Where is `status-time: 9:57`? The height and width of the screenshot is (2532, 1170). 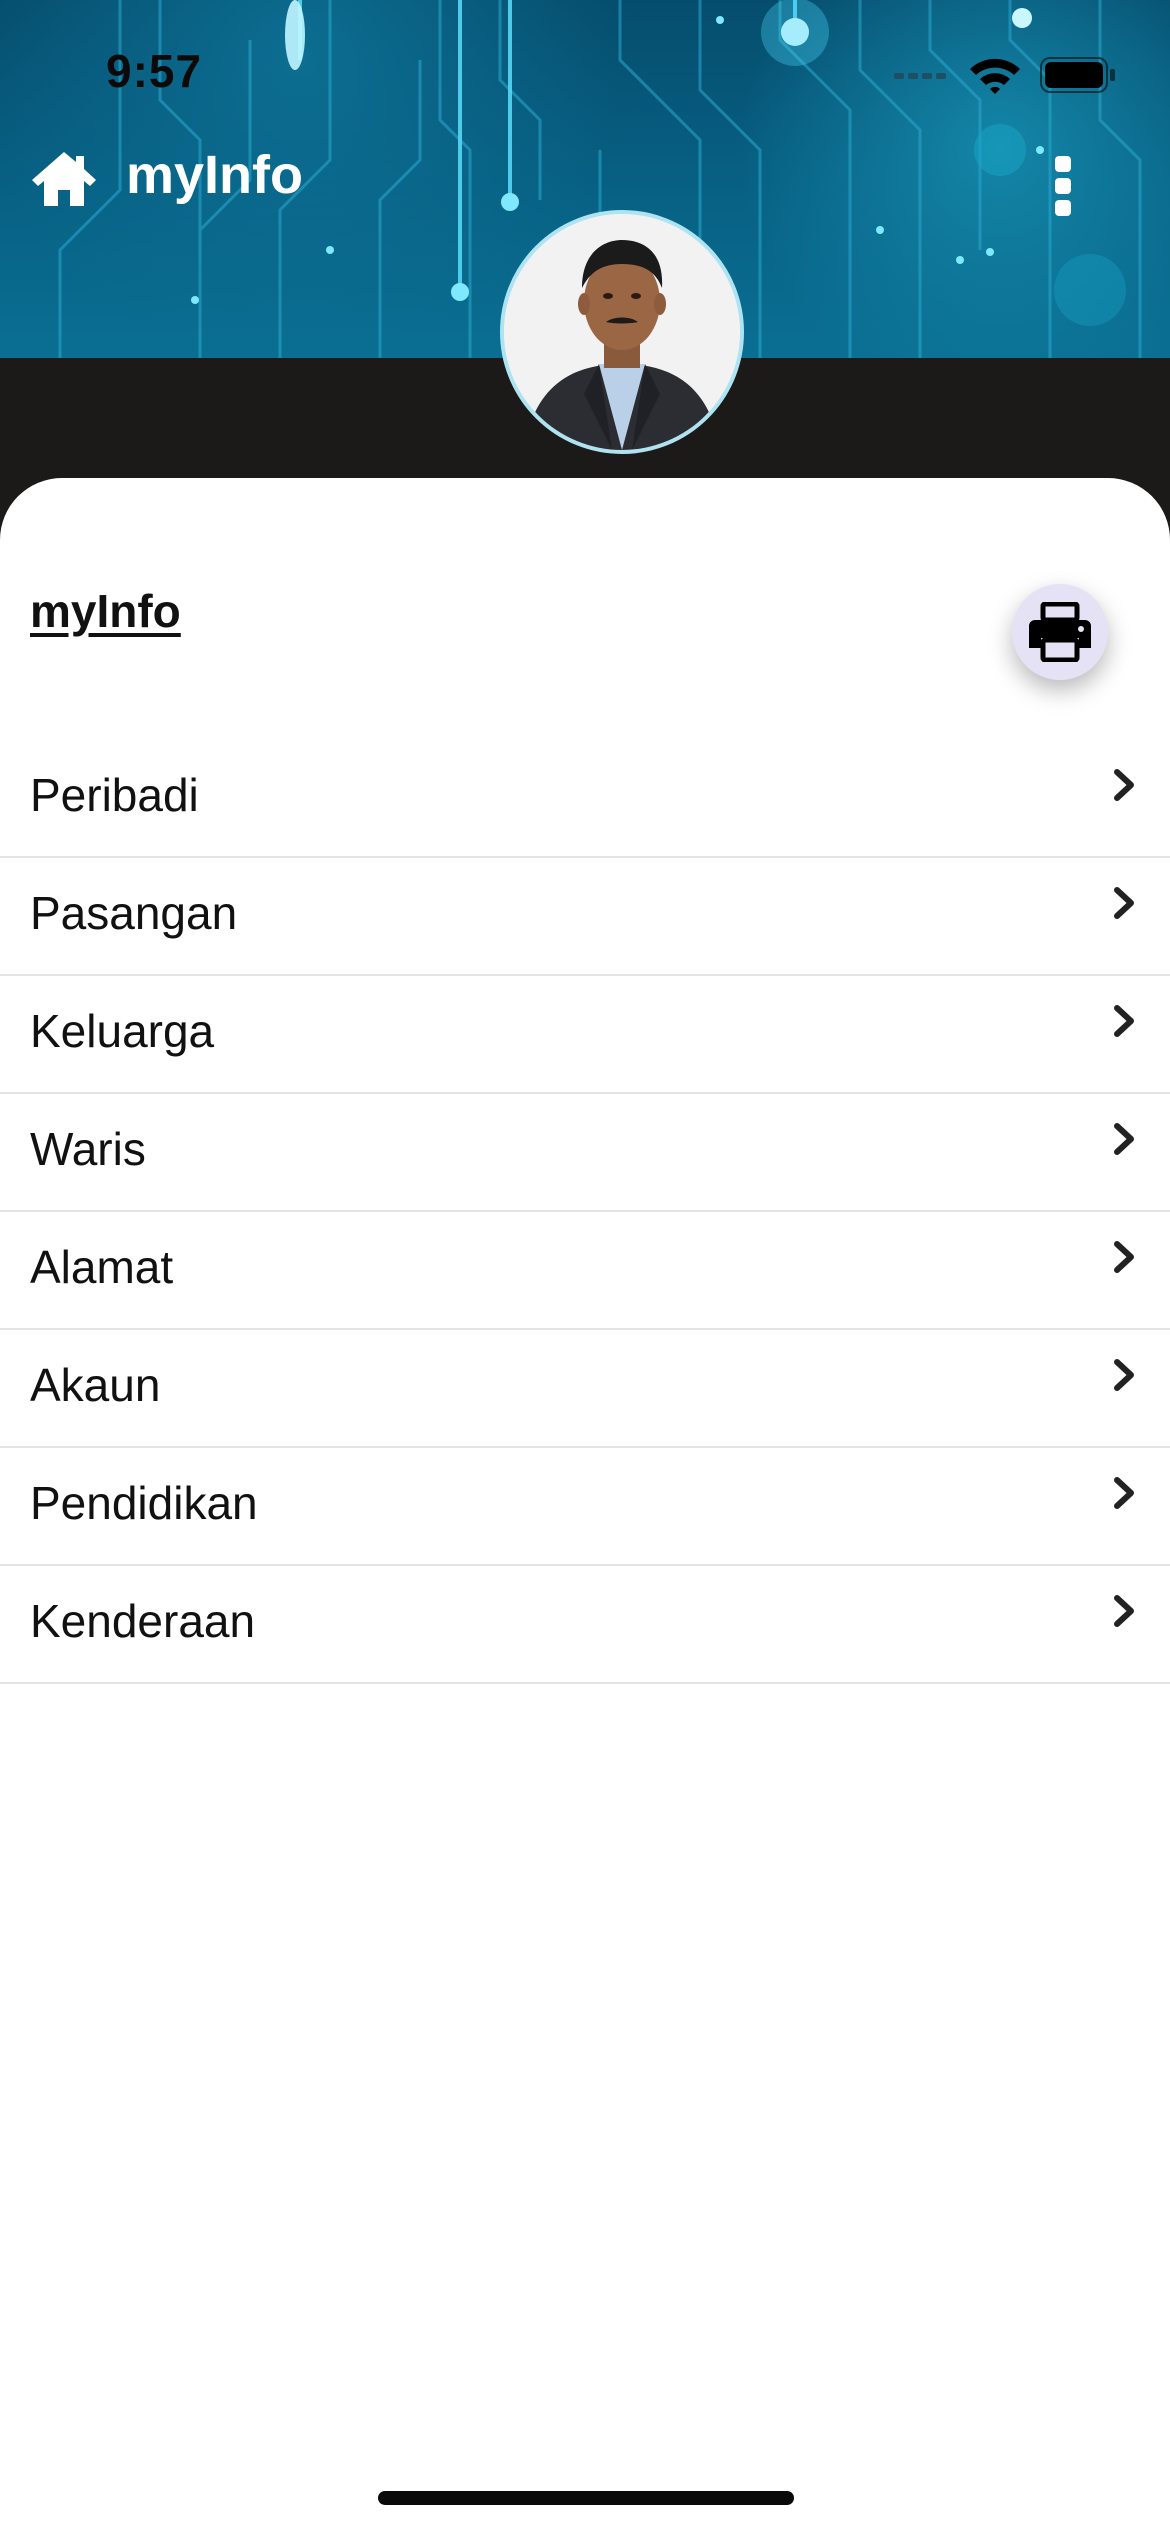
status-time: 9:57 is located at coordinates (154, 71).